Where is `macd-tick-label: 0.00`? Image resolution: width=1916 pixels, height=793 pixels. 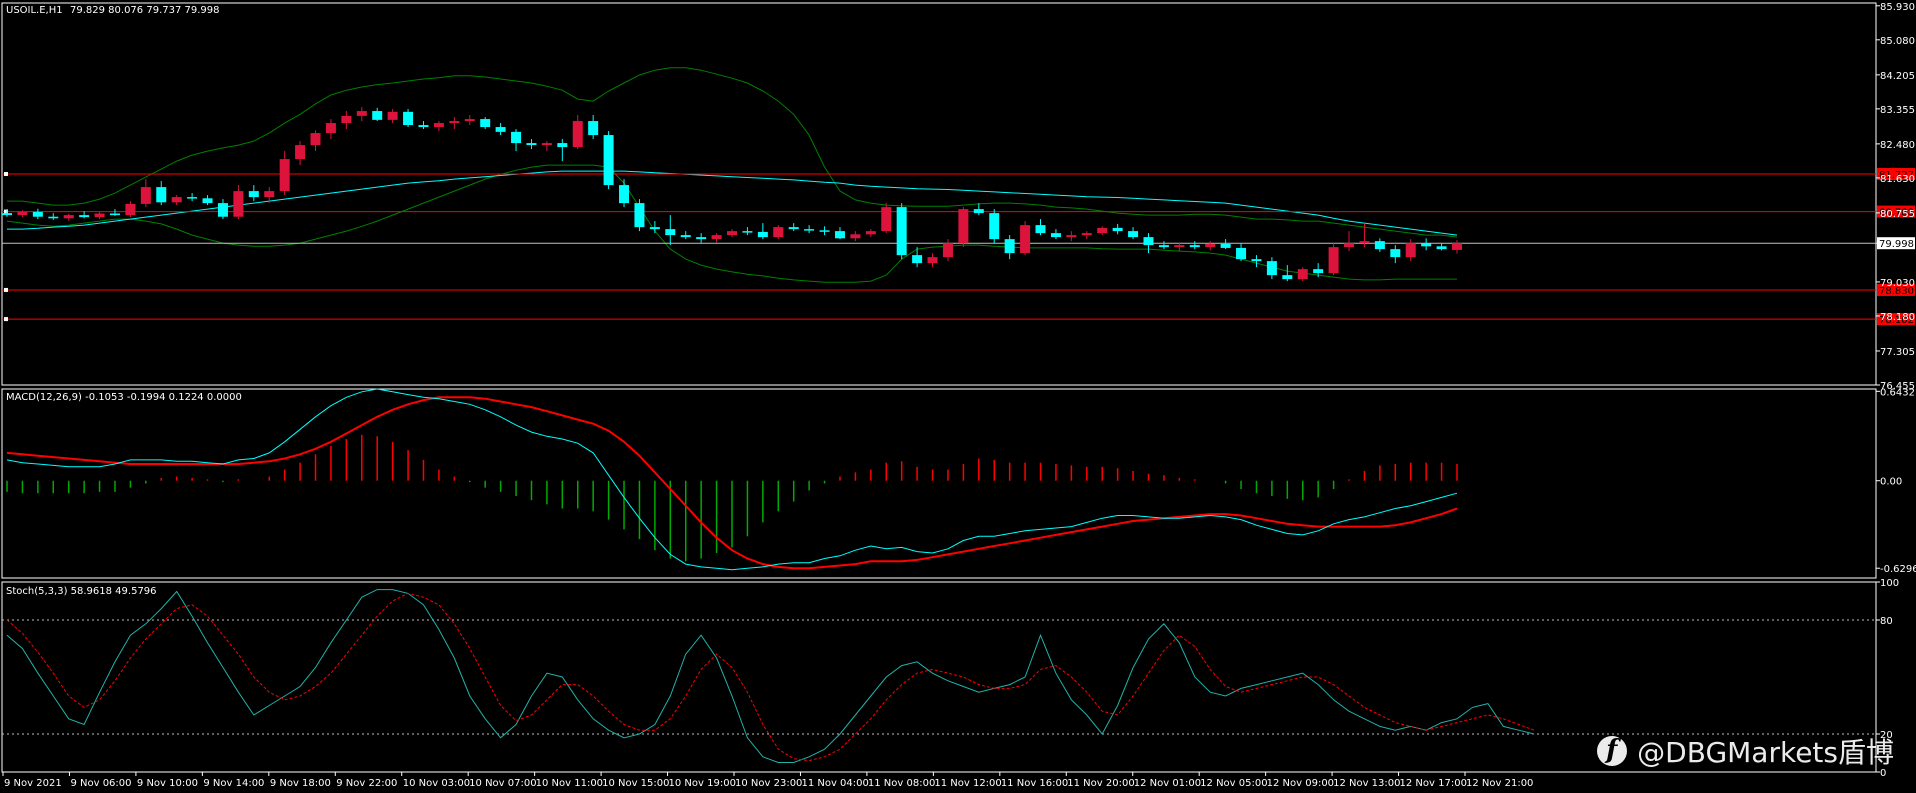
macd-tick-label: 0.00 is located at coordinates (1891, 482).